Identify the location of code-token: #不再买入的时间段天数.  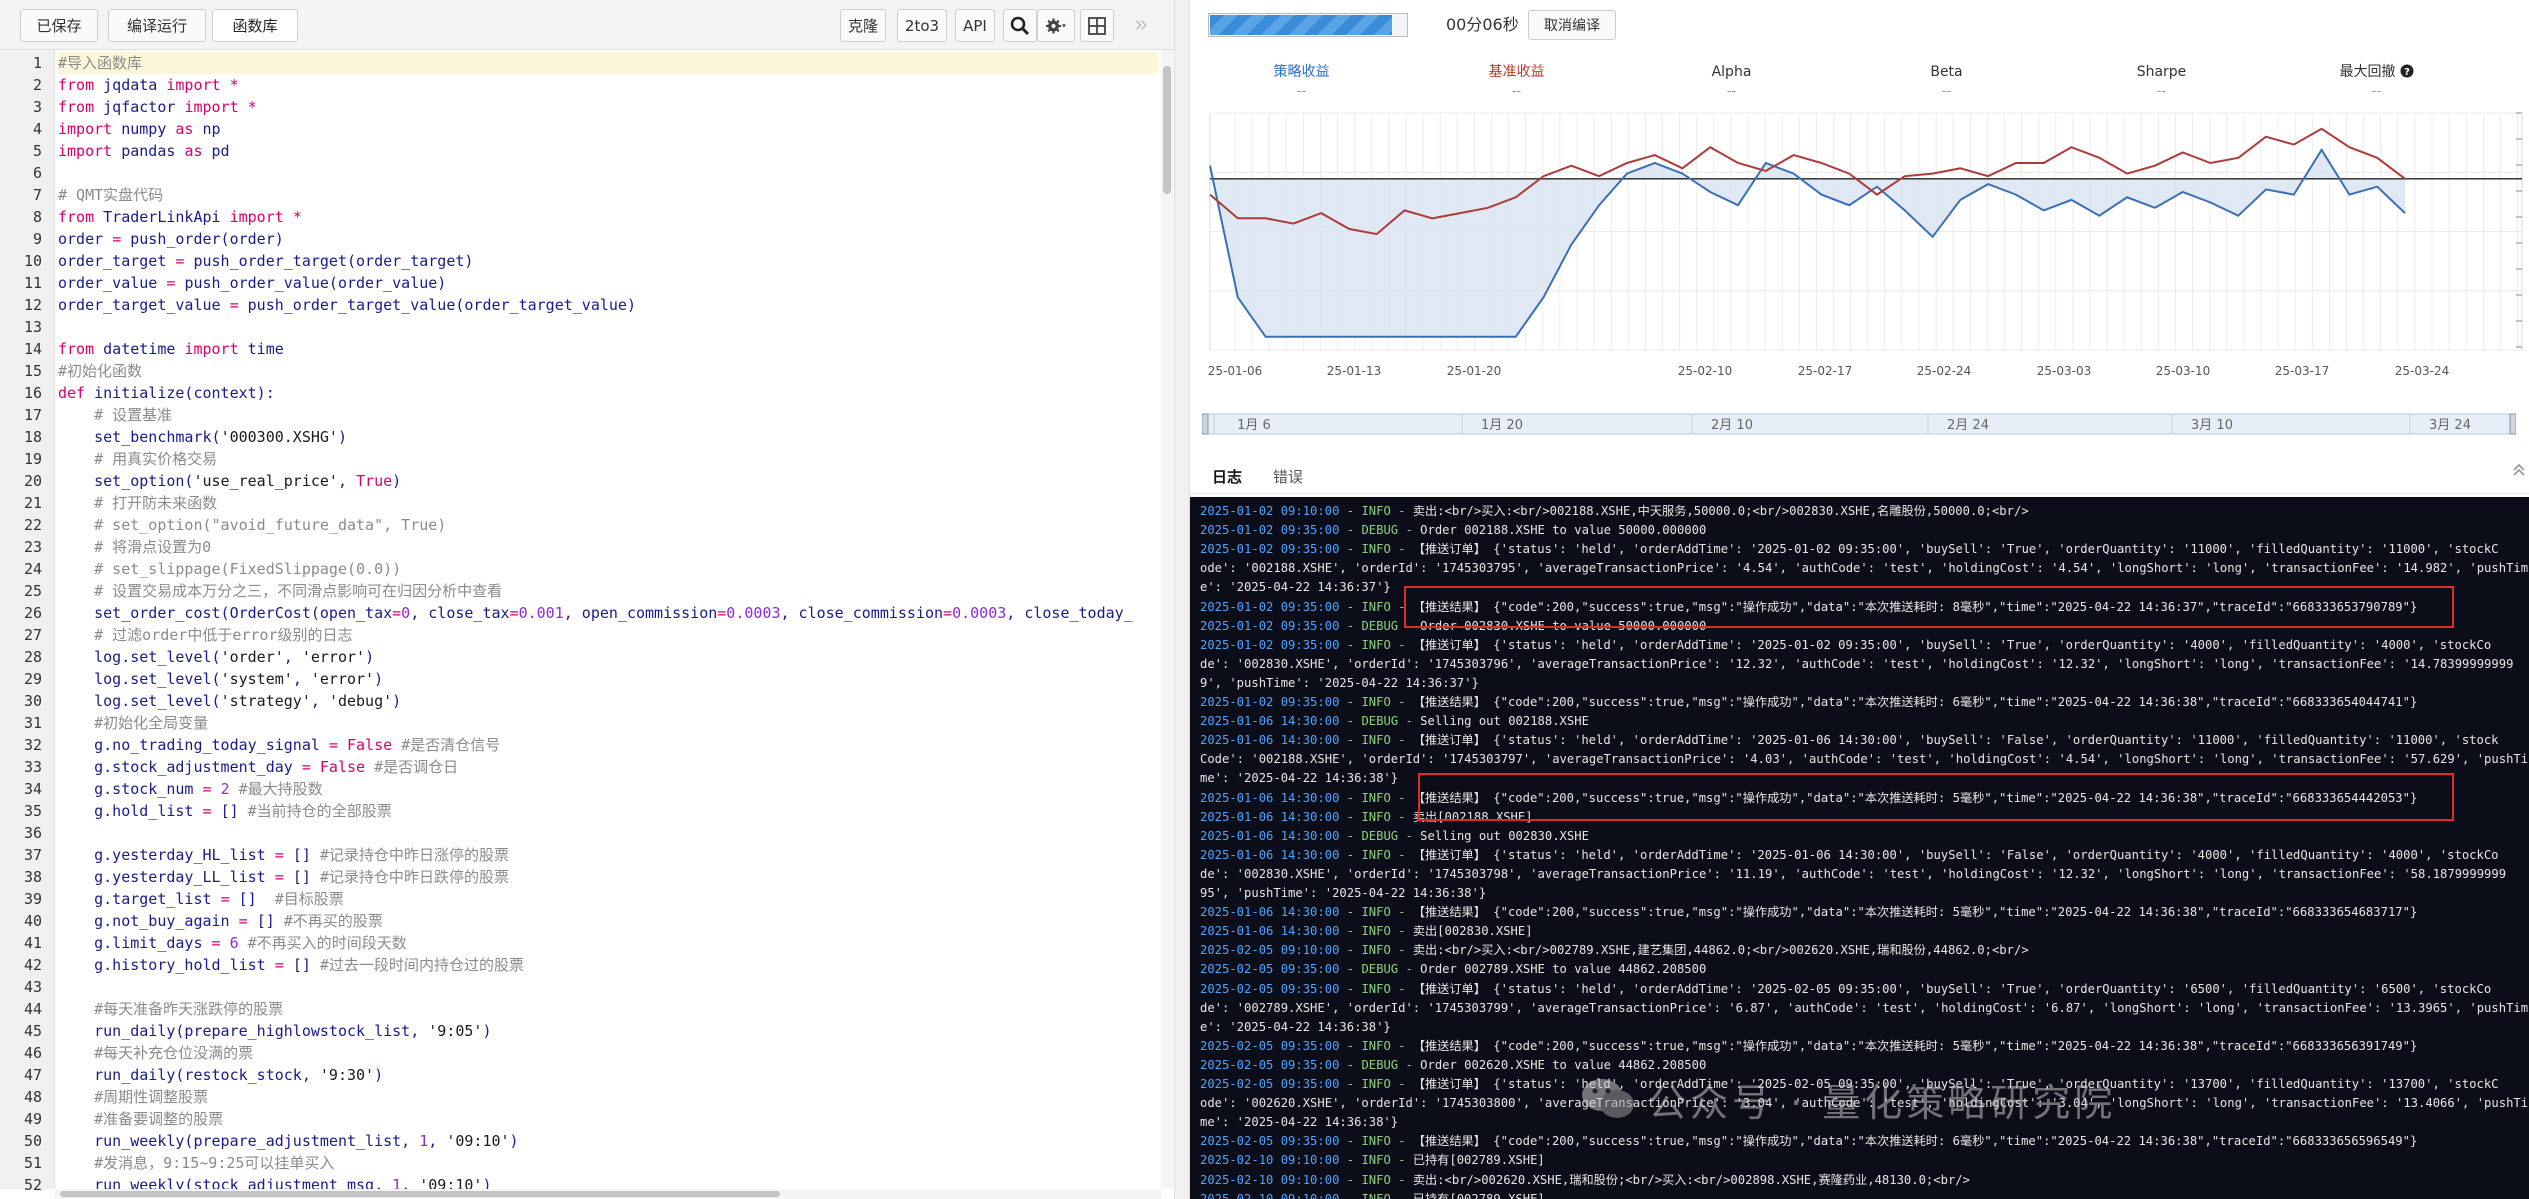
(327, 943).